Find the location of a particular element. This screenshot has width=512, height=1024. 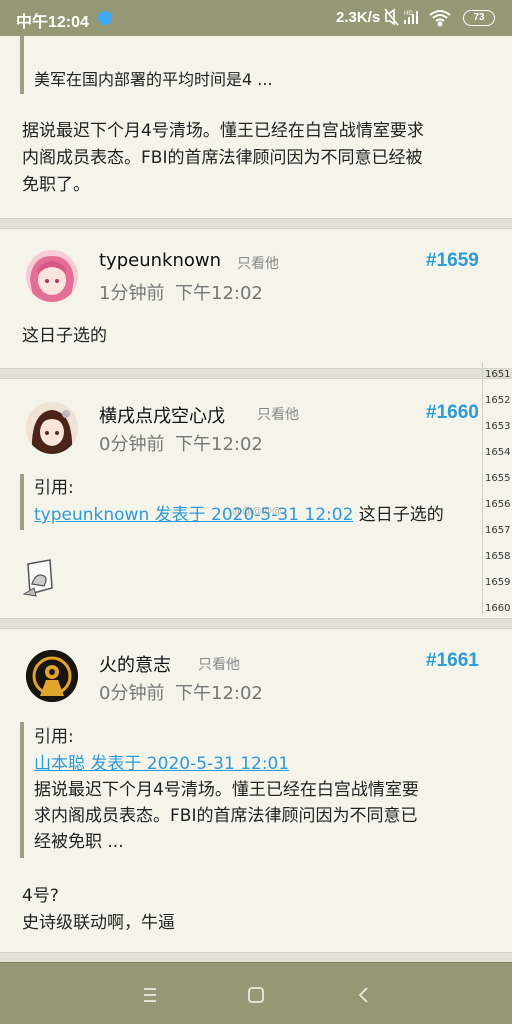

scrubber-item: 1655 is located at coordinates (497, 478).